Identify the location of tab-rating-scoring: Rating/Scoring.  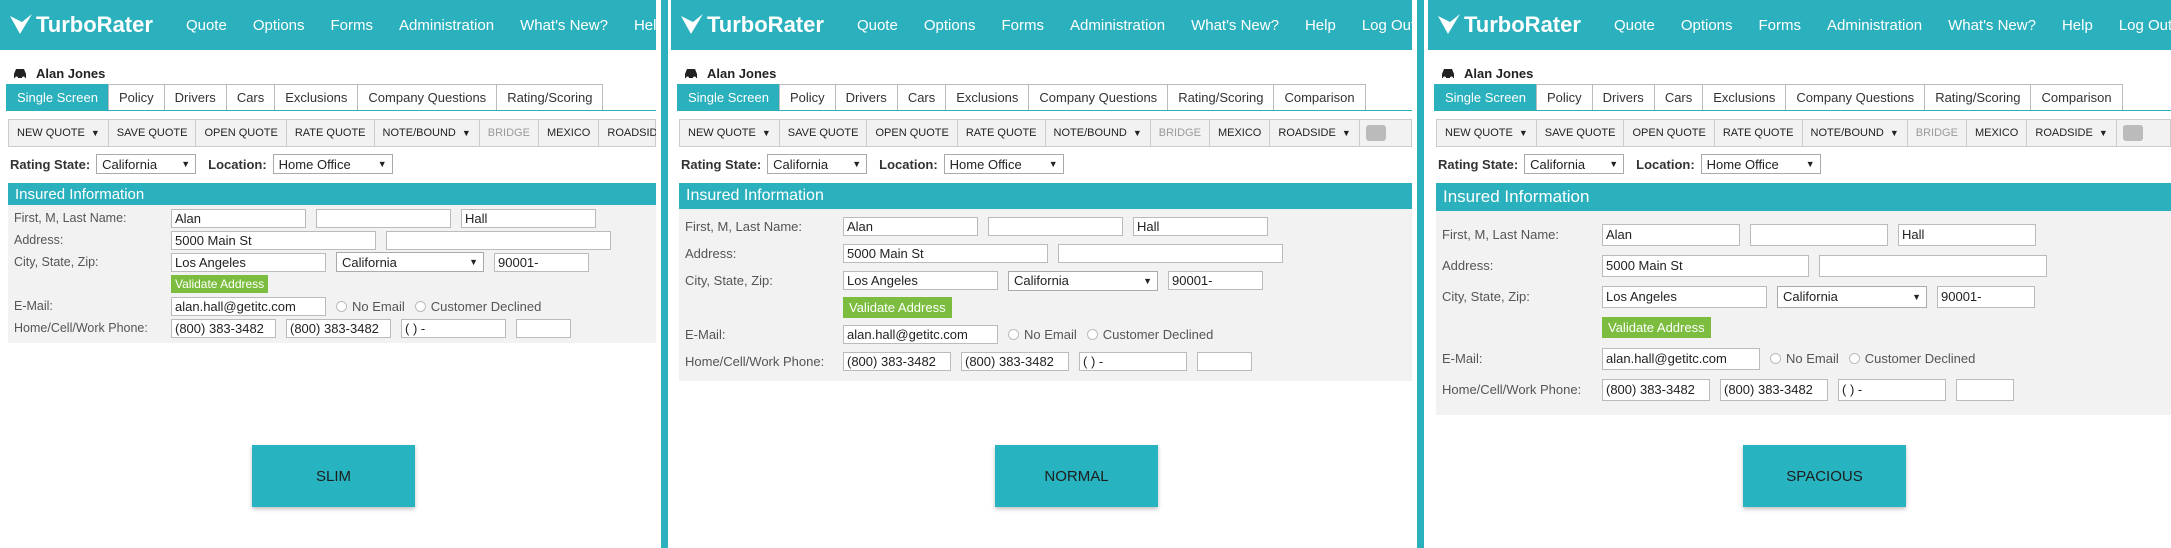
(1978, 97).